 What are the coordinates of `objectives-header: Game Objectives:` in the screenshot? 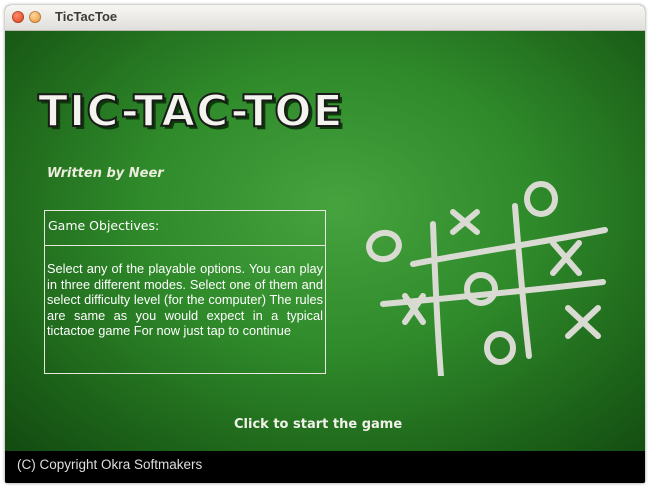 It's located at (185, 228).